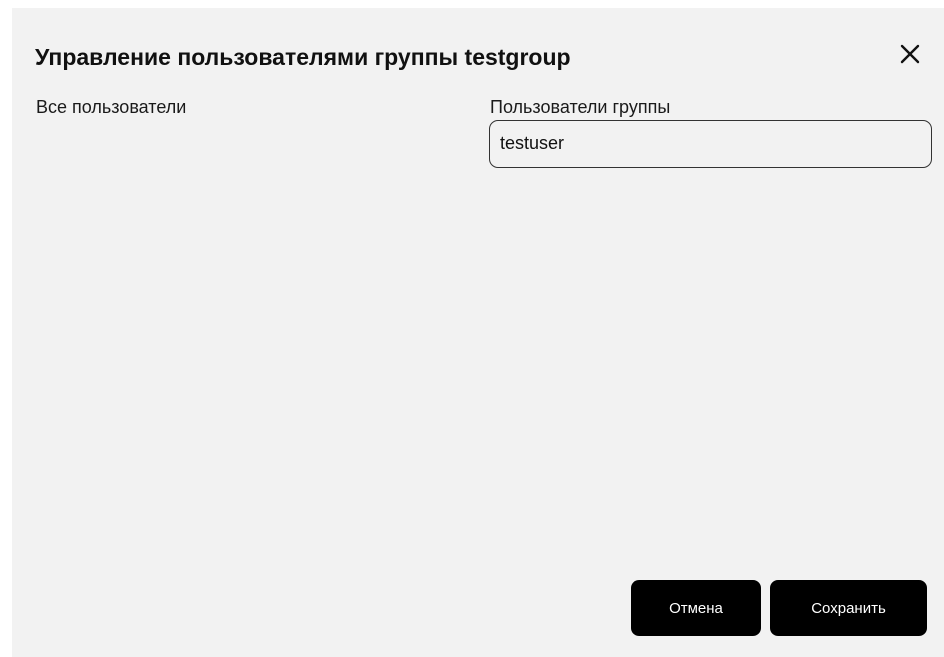 The height and width of the screenshot is (657, 944). I want to click on cancel-button: Отмена, so click(696, 608).